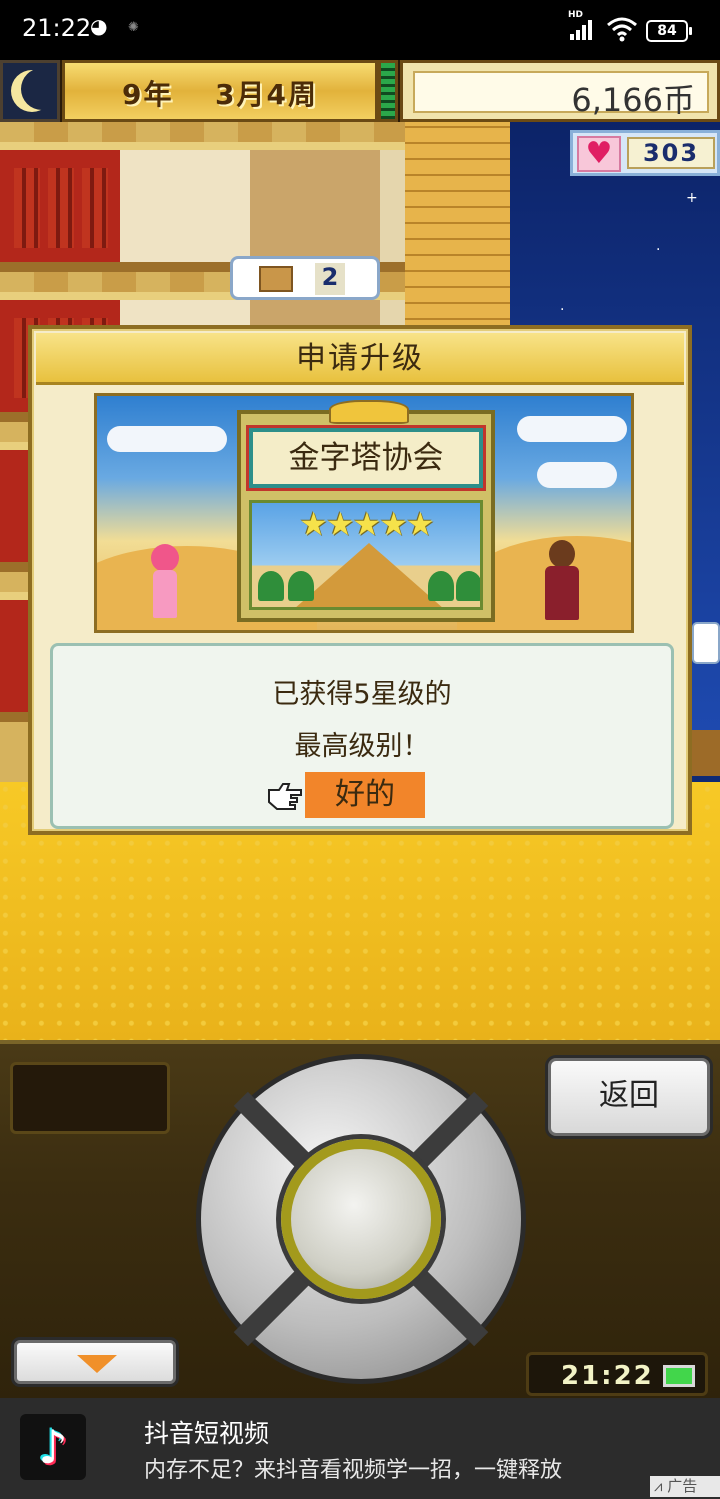 This screenshot has height=1499, width=720. I want to click on love-points-panel: ♥ 303, so click(645, 153).